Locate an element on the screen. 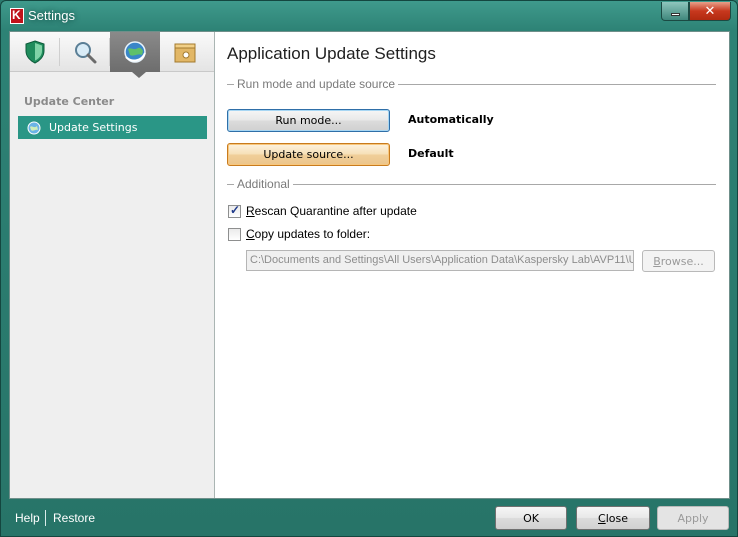  tab-scan is located at coordinates (85, 52).